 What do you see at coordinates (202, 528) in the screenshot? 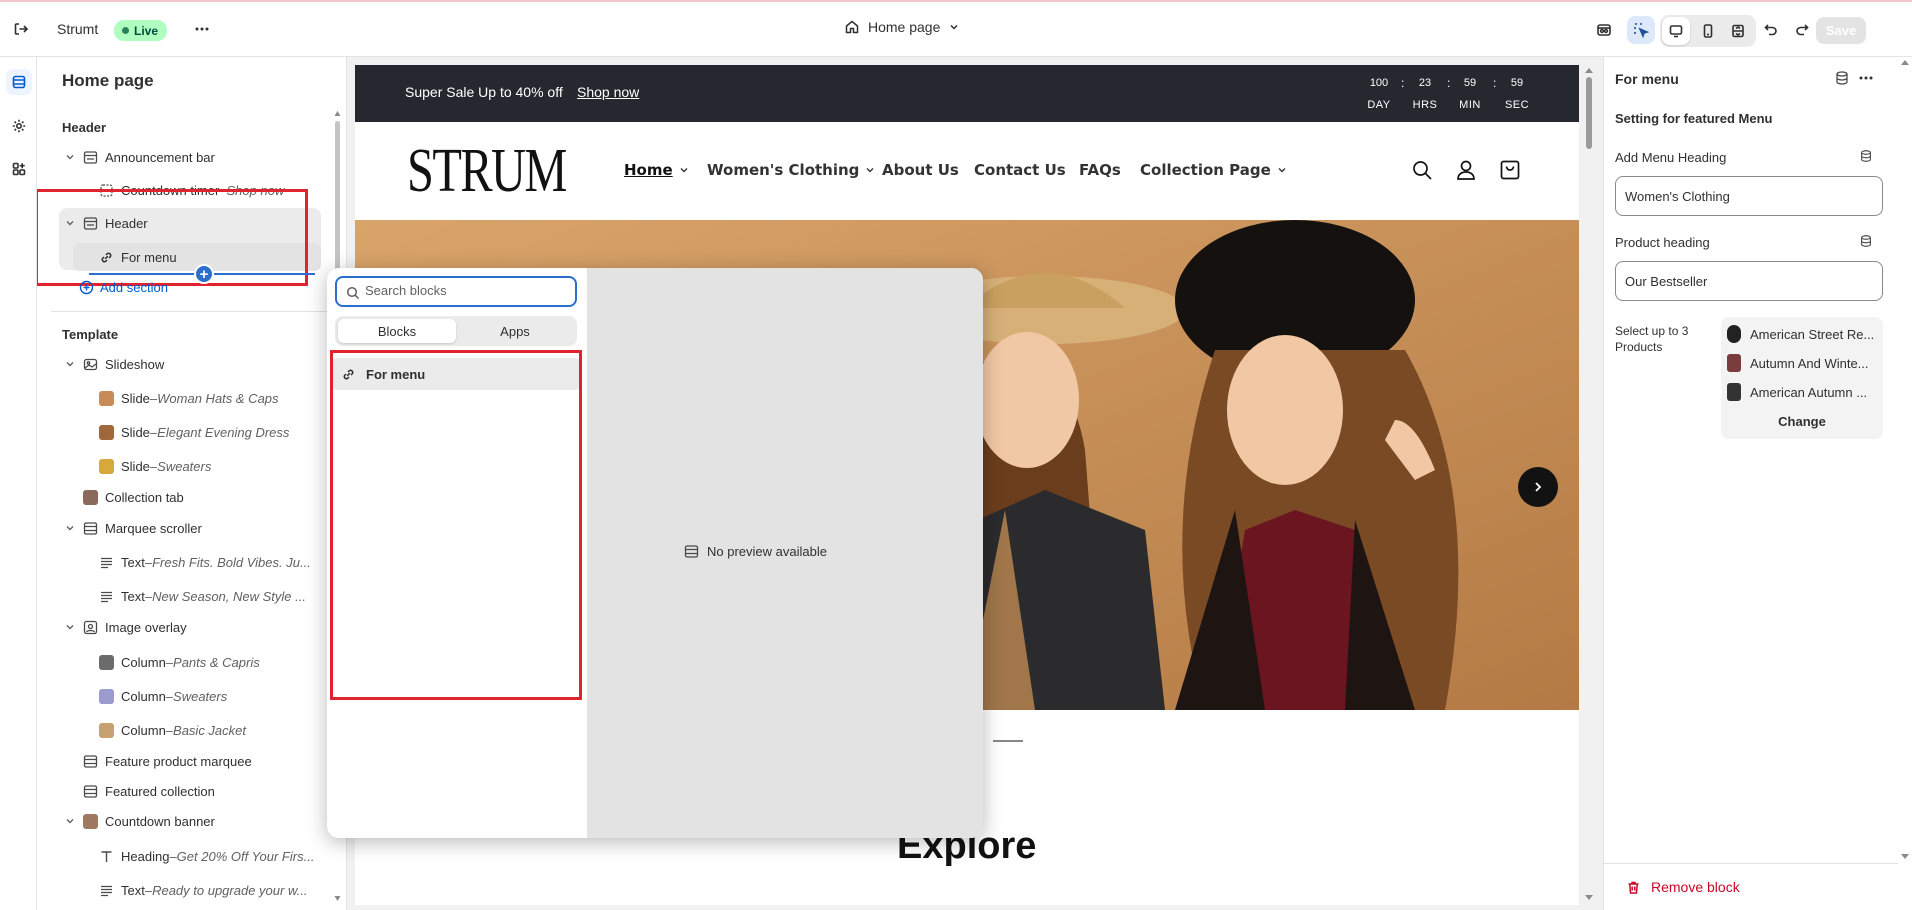
I see `tree-item-marquee-scroller: Marquee scroller` at bounding box center [202, 528].